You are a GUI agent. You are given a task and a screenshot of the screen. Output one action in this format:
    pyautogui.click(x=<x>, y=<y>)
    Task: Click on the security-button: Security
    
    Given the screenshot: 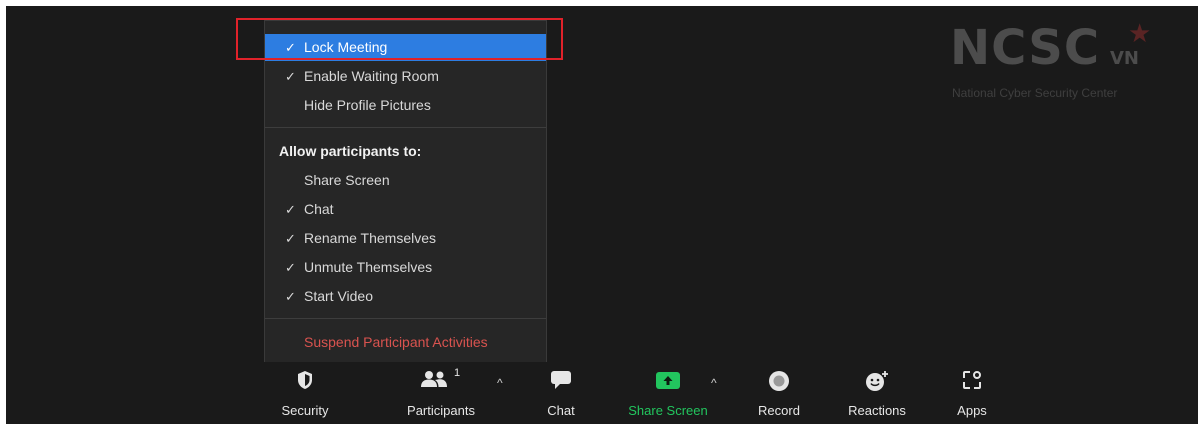 What is the action you would take?
    pyautogui.click(x=305, y=393)
    